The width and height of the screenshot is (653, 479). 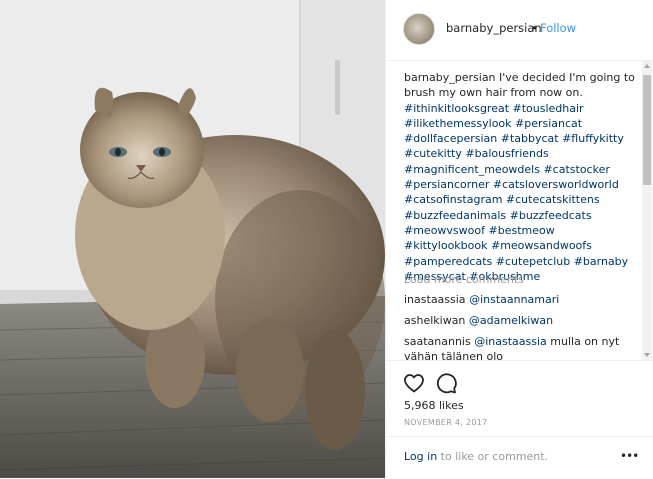 I want to click on load-more-comments-button: Load more comments, so click(x=464, y=279).